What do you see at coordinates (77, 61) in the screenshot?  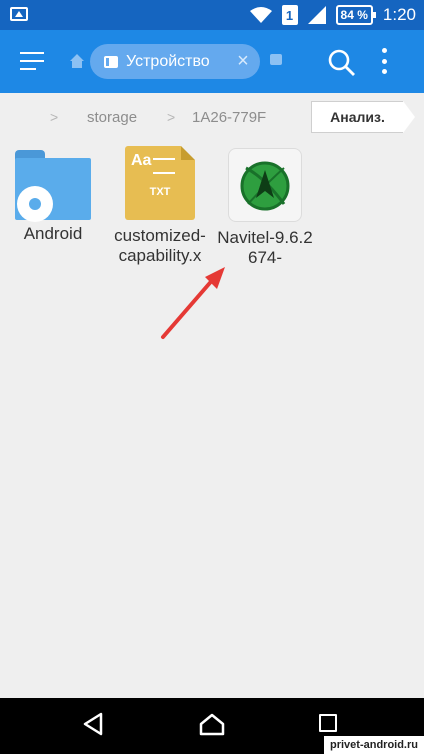 I see `home-icon` at bounding box center [77, 61].